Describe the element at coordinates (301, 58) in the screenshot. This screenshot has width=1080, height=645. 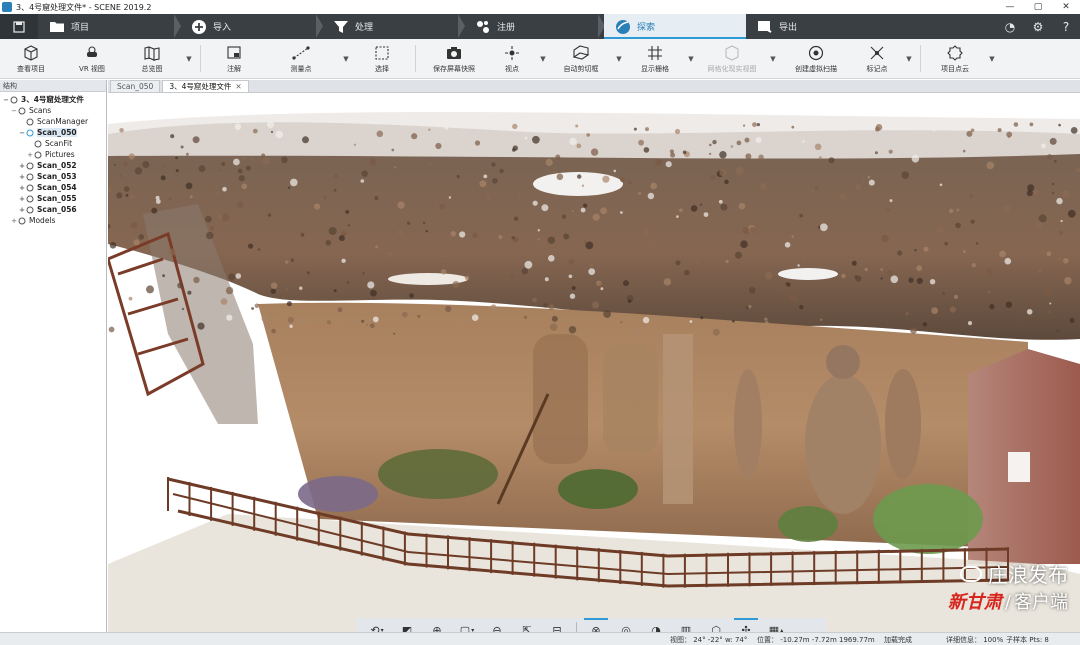
I see `measure-points-button: 测量点` at that location.